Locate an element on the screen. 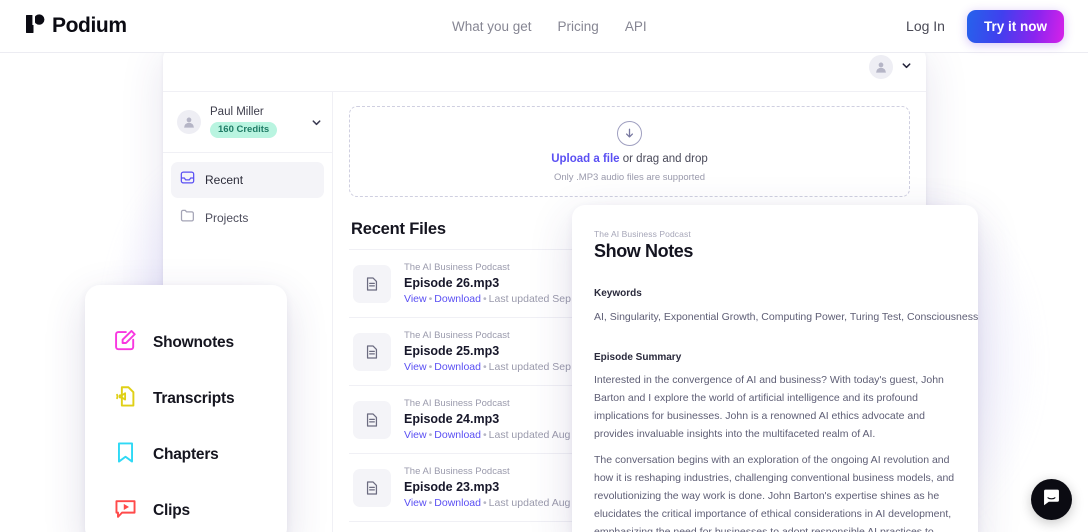  sidebar-nav: Recent Projects is located at coordinates (247, 194).